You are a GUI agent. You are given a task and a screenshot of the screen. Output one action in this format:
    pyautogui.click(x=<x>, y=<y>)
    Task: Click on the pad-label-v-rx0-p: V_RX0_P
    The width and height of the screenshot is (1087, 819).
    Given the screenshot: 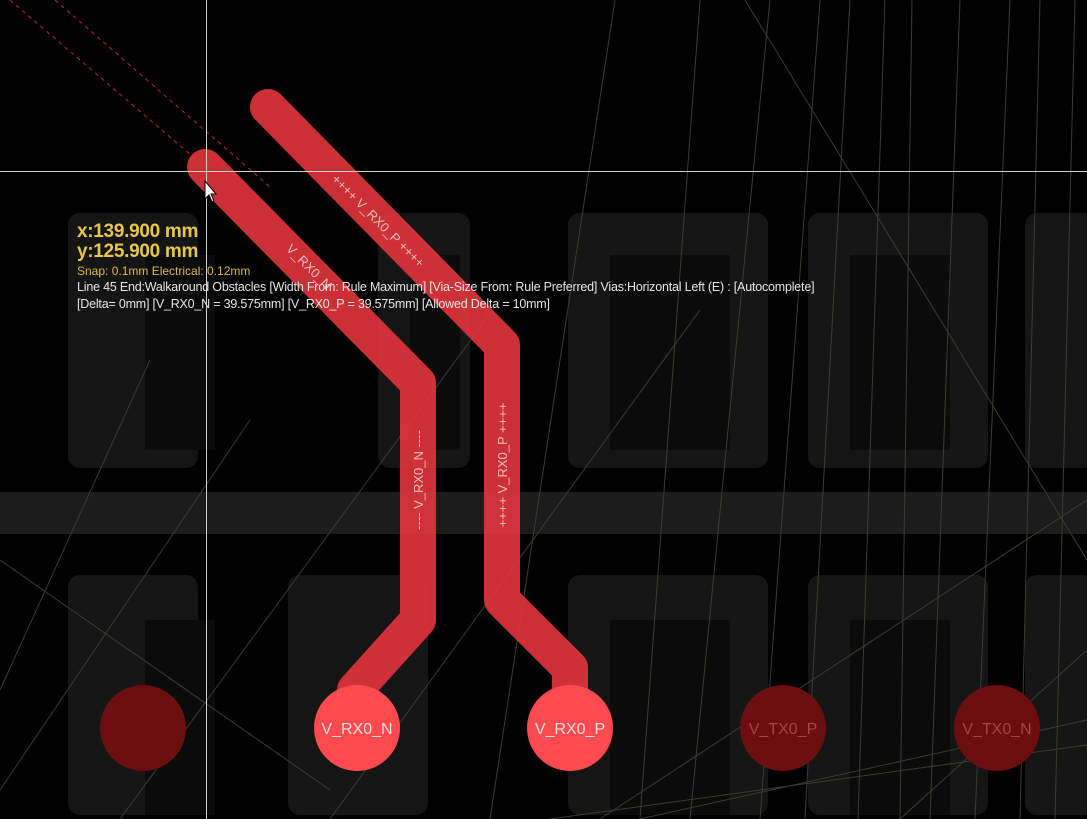 What is the action you would take?
    pyautogui.click(x=570, y=729)
    